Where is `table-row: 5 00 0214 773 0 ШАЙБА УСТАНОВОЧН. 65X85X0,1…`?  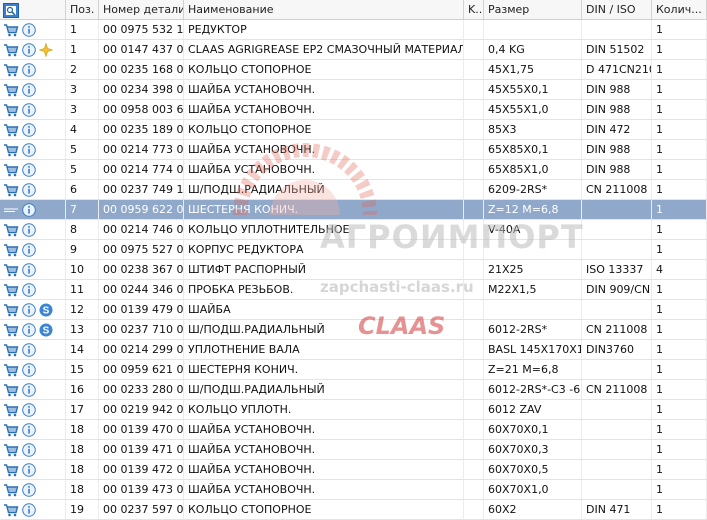
table-row: 5 00 0214 773 0 ШАЙБА УСТАНОВОЧН. 65X85X0,1… is located at coordinates (353, 150).